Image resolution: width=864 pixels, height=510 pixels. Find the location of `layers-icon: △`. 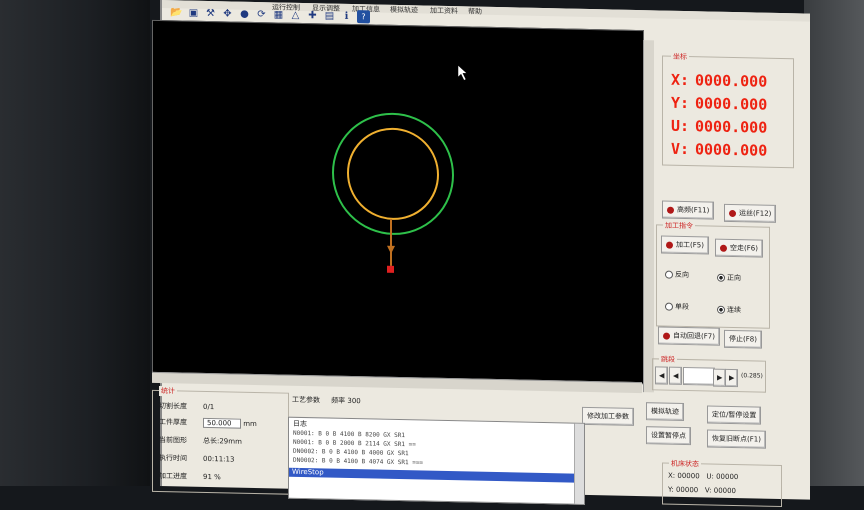

layers-icon: △ is located at coordinates (295, 14).